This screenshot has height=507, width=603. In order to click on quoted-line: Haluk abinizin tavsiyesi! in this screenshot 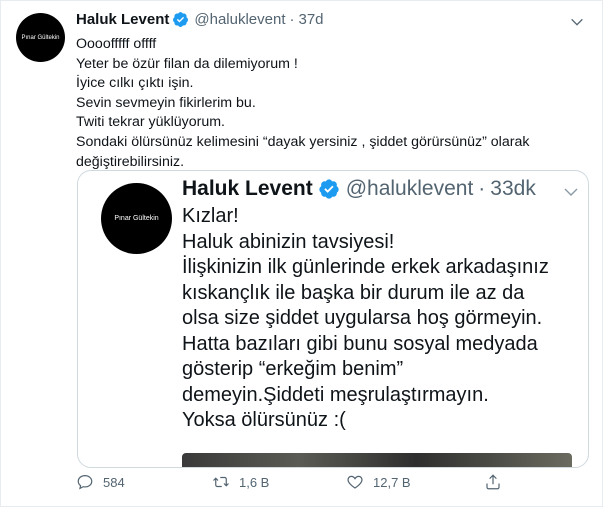, I will do `click(288, 241)`.